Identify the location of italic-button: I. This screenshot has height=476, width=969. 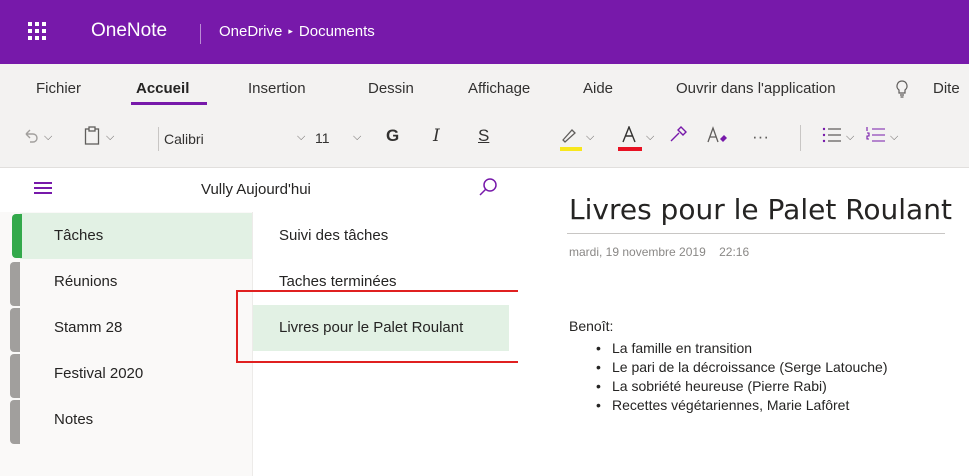
(436, 136).